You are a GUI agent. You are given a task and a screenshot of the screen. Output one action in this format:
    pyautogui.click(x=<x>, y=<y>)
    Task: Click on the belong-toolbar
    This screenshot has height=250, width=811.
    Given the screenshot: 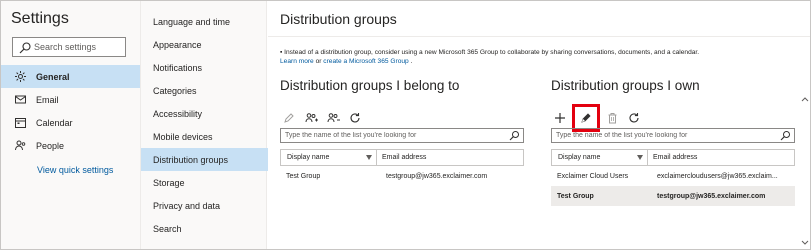 What is the action you would take?
    pyautogui.click(x=324, y=118)
    